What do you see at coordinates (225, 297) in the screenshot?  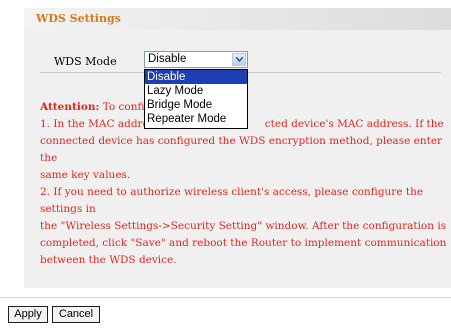 I see `bottom-divider` at bounding box center [225, 297].